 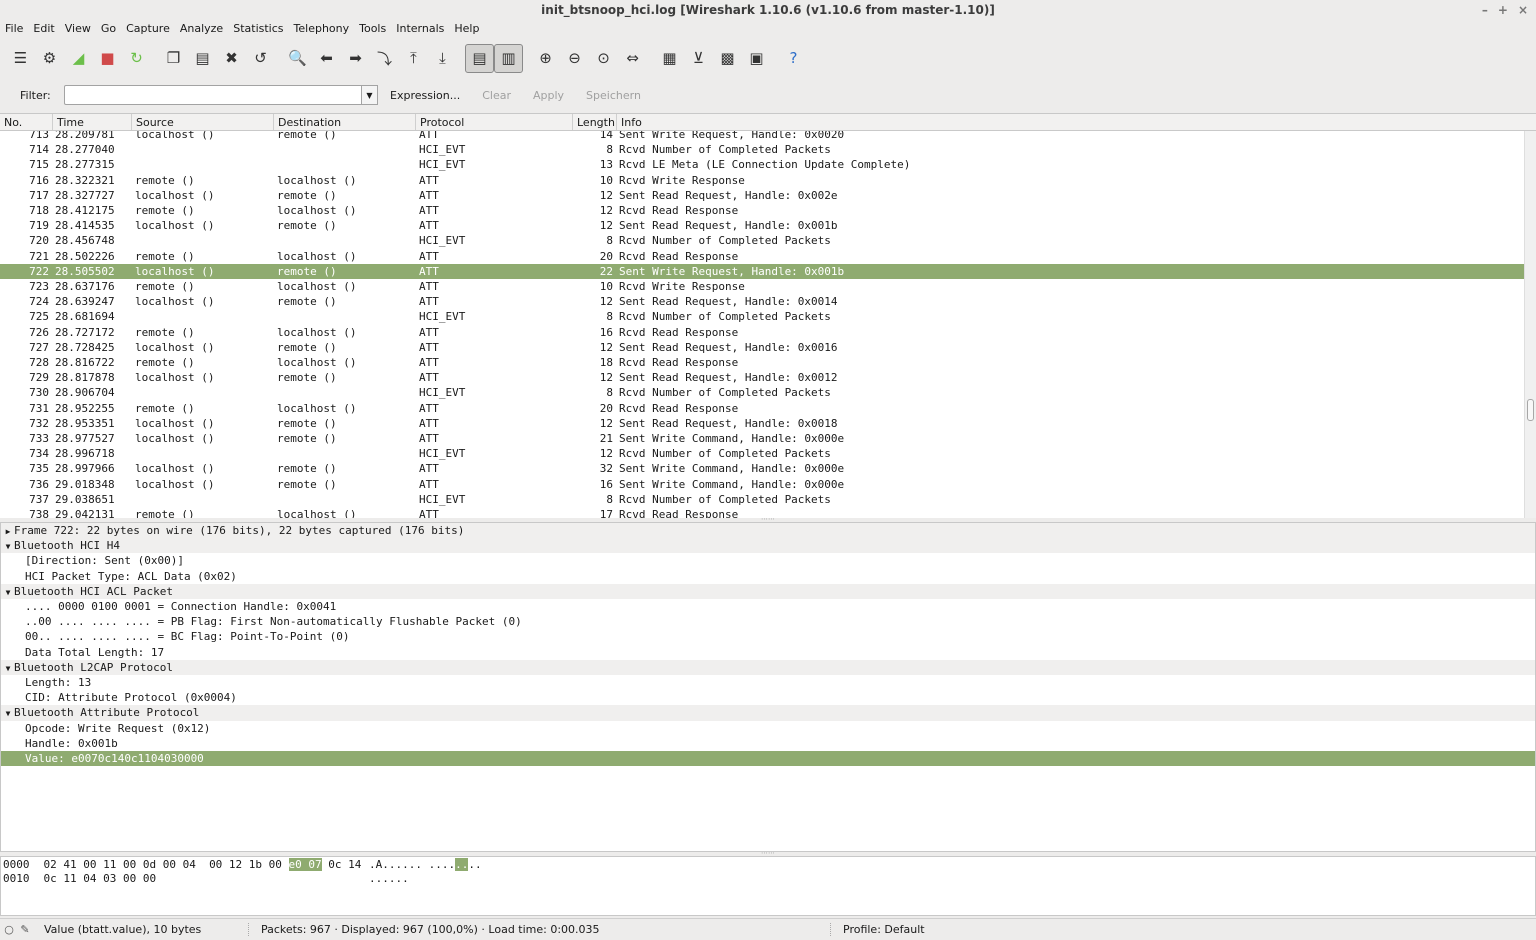 I want to click on close-file-button: ✖, so click(x=231, y=58).